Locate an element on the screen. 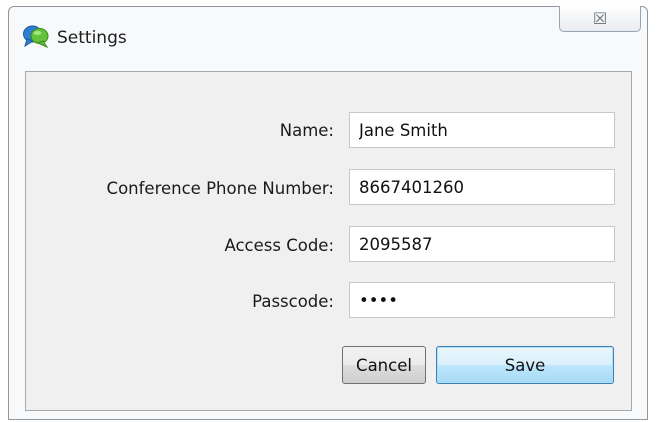 This screenshot has width=657, height=422. close-button: ☒ is located at coordinates (600, 19).